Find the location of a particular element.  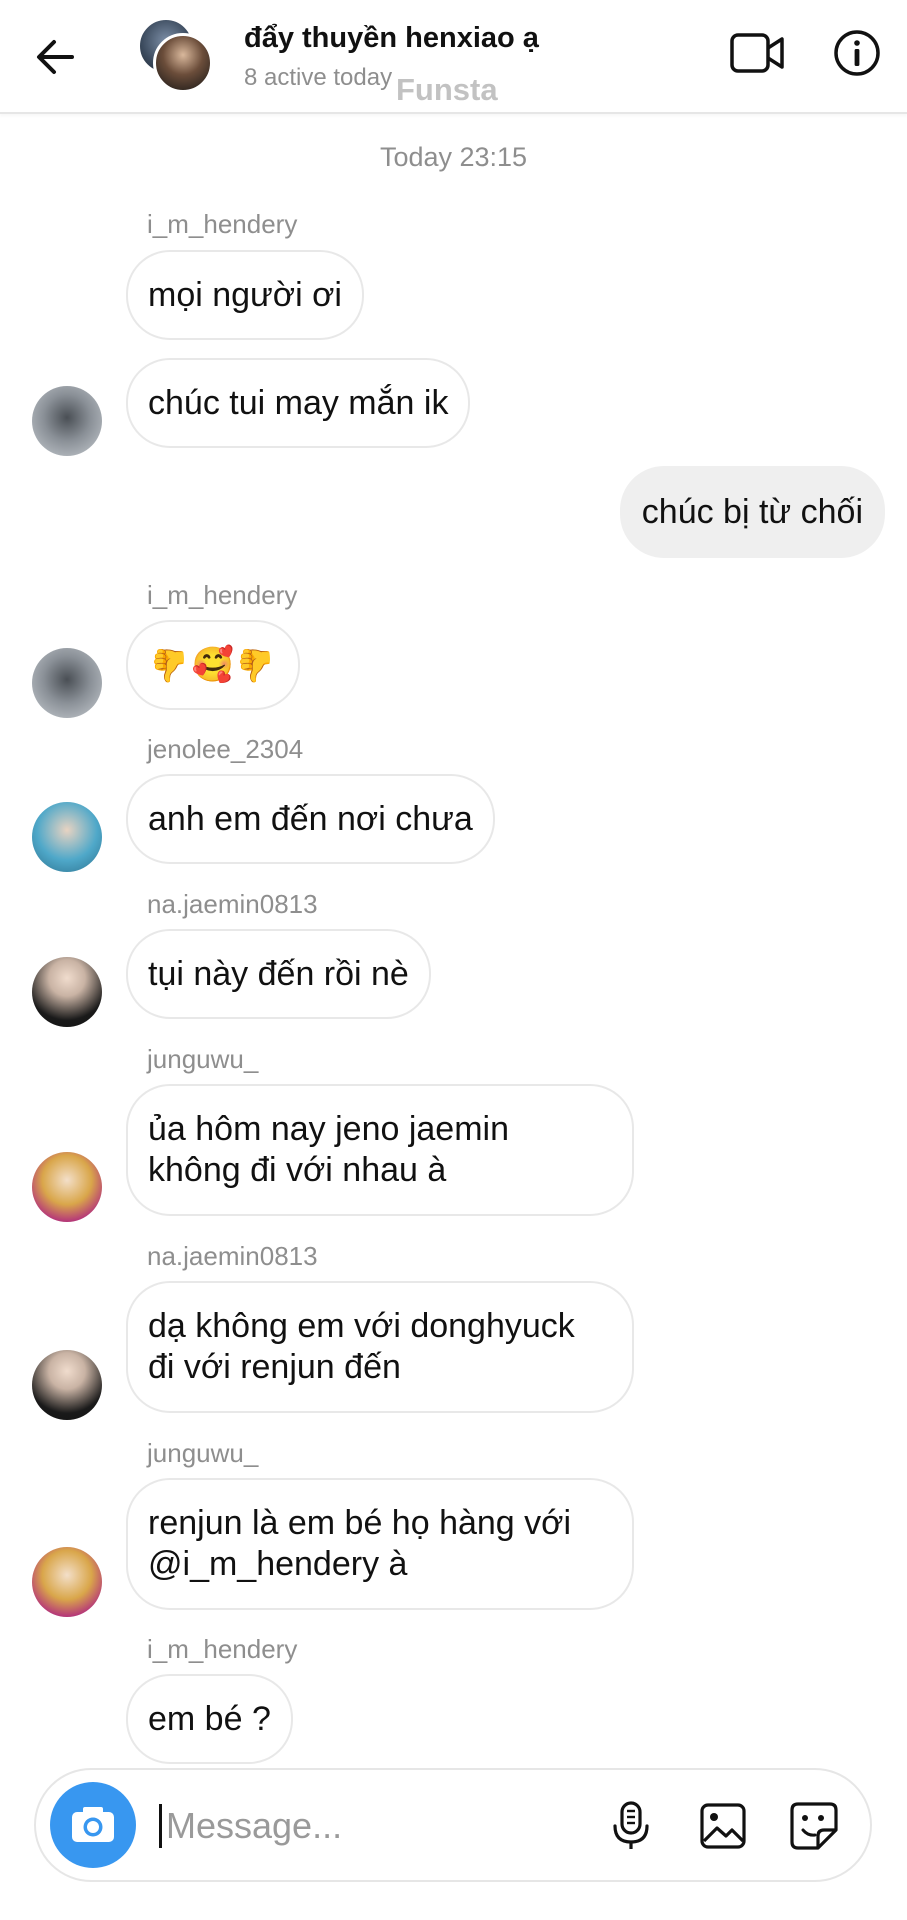

message-bubble: mọi người ơi is located at coordinates (245, 295).